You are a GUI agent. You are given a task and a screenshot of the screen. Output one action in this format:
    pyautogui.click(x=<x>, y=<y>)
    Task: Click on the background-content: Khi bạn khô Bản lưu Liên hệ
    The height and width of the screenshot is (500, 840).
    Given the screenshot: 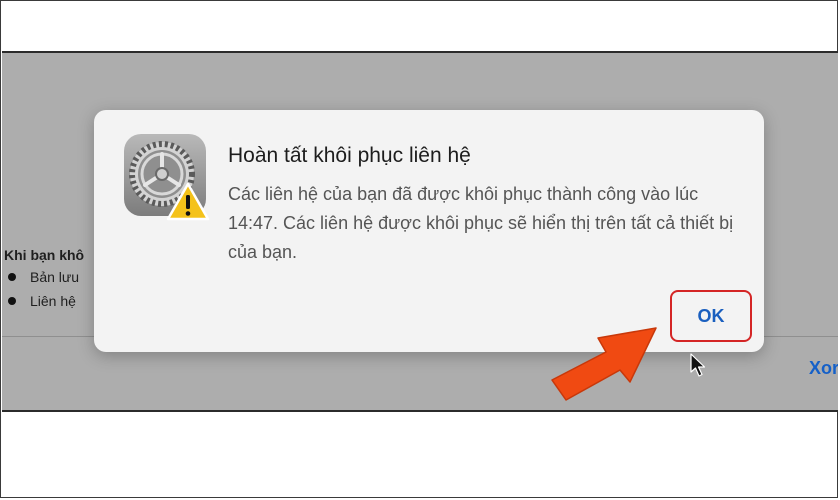 What is the action you would take?
    pyautogui.click(x=44, y=282)
    